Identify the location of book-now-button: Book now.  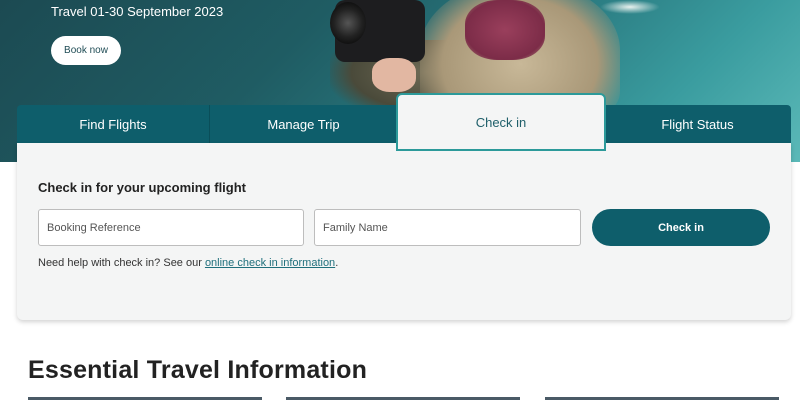
(86, 50).